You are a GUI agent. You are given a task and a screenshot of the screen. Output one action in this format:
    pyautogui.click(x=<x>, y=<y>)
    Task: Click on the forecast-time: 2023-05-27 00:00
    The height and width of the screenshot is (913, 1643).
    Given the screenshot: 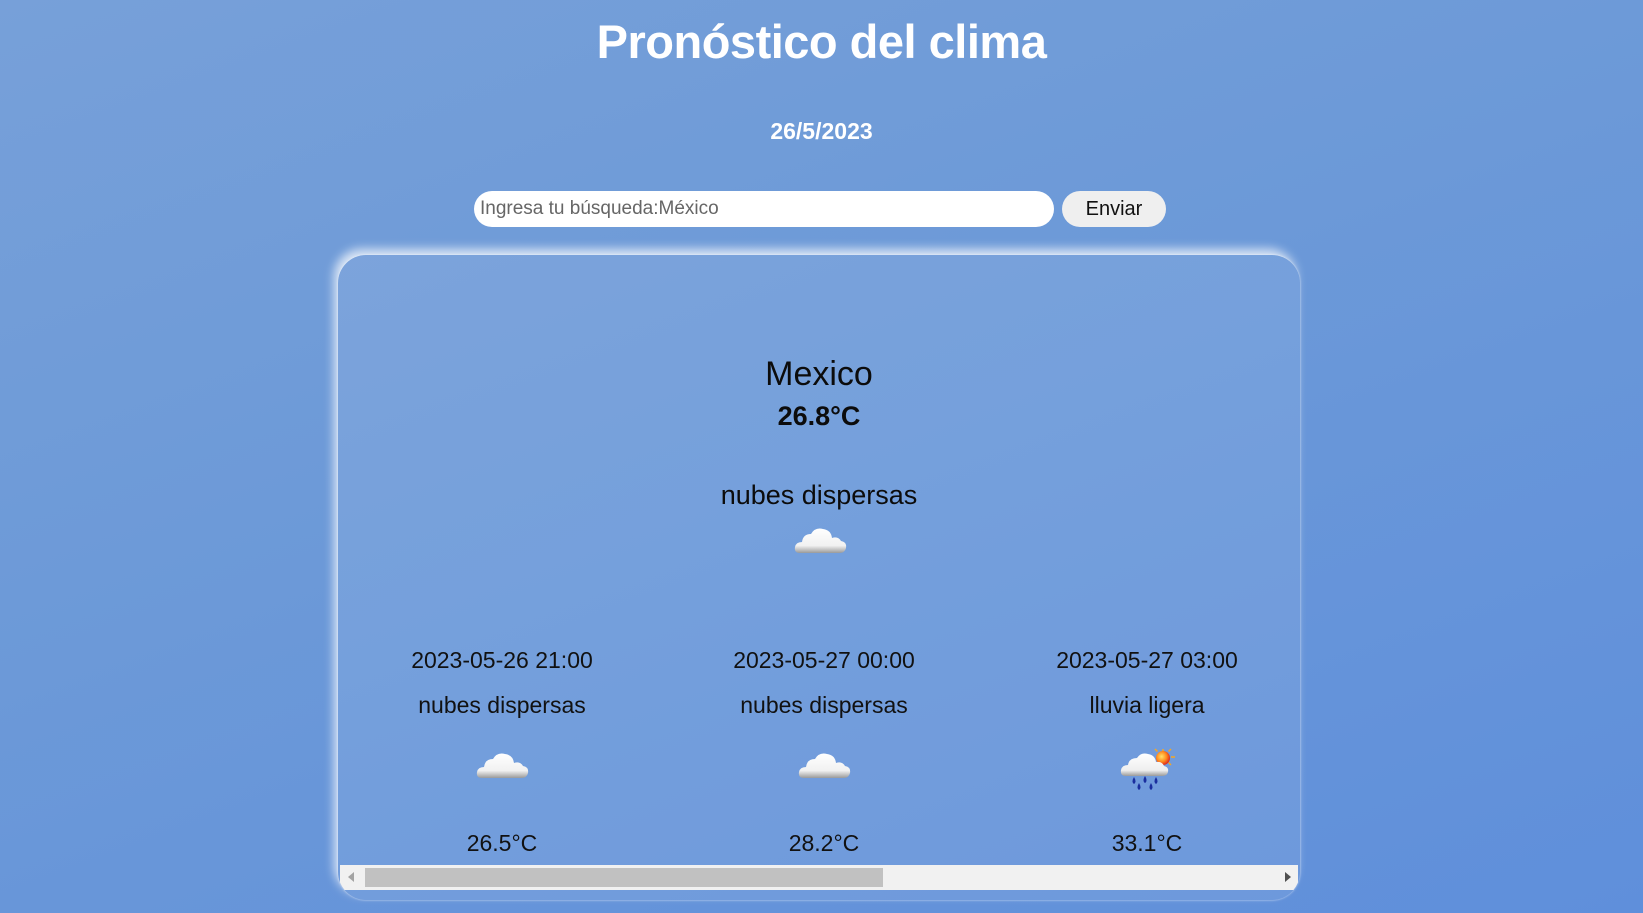 What is the action you would take?
    pyautogui.click(x=824, y=660)
    